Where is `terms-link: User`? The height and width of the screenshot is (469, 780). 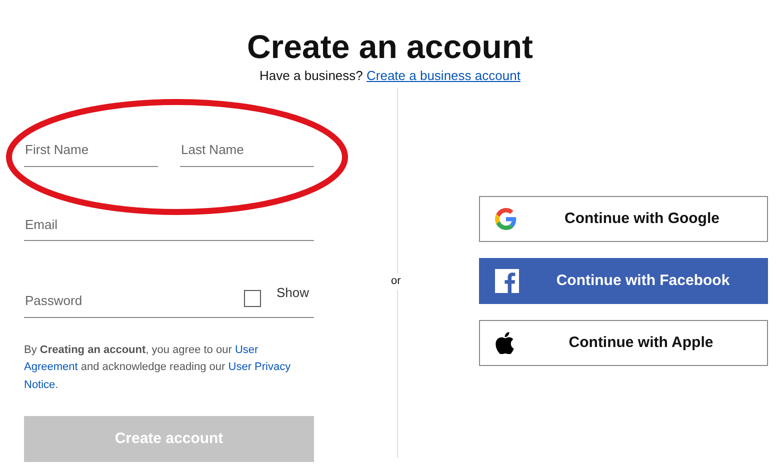 terms-link: User is located at coordinates (246, 350).